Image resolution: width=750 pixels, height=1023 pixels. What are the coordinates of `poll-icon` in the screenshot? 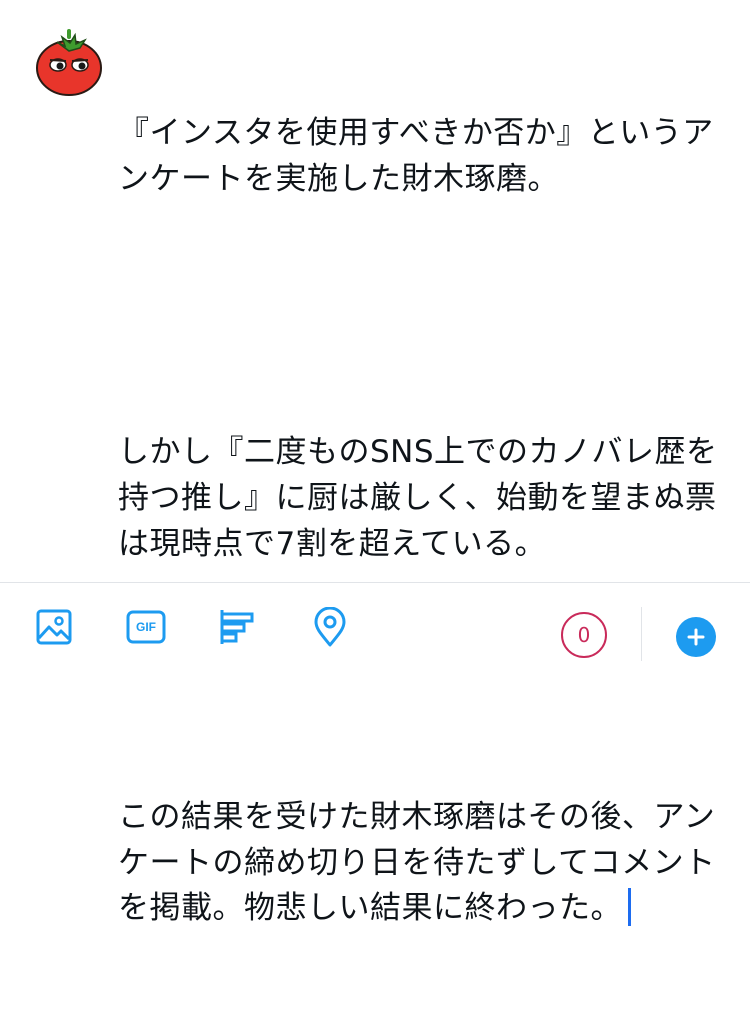 It's located at (238, 627).